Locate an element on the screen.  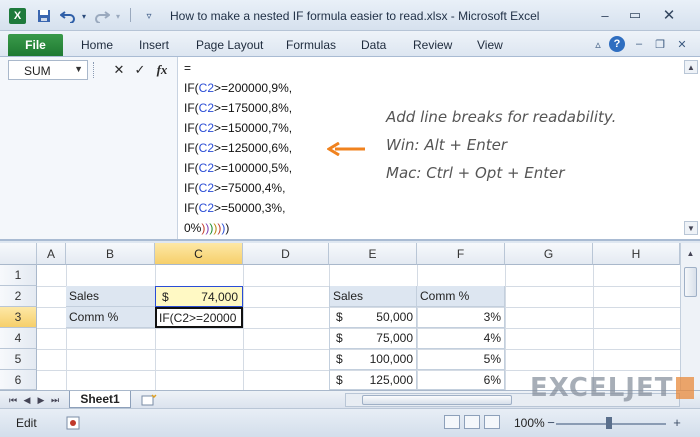
amount: 75,000 is located at coordinates (394, 338).